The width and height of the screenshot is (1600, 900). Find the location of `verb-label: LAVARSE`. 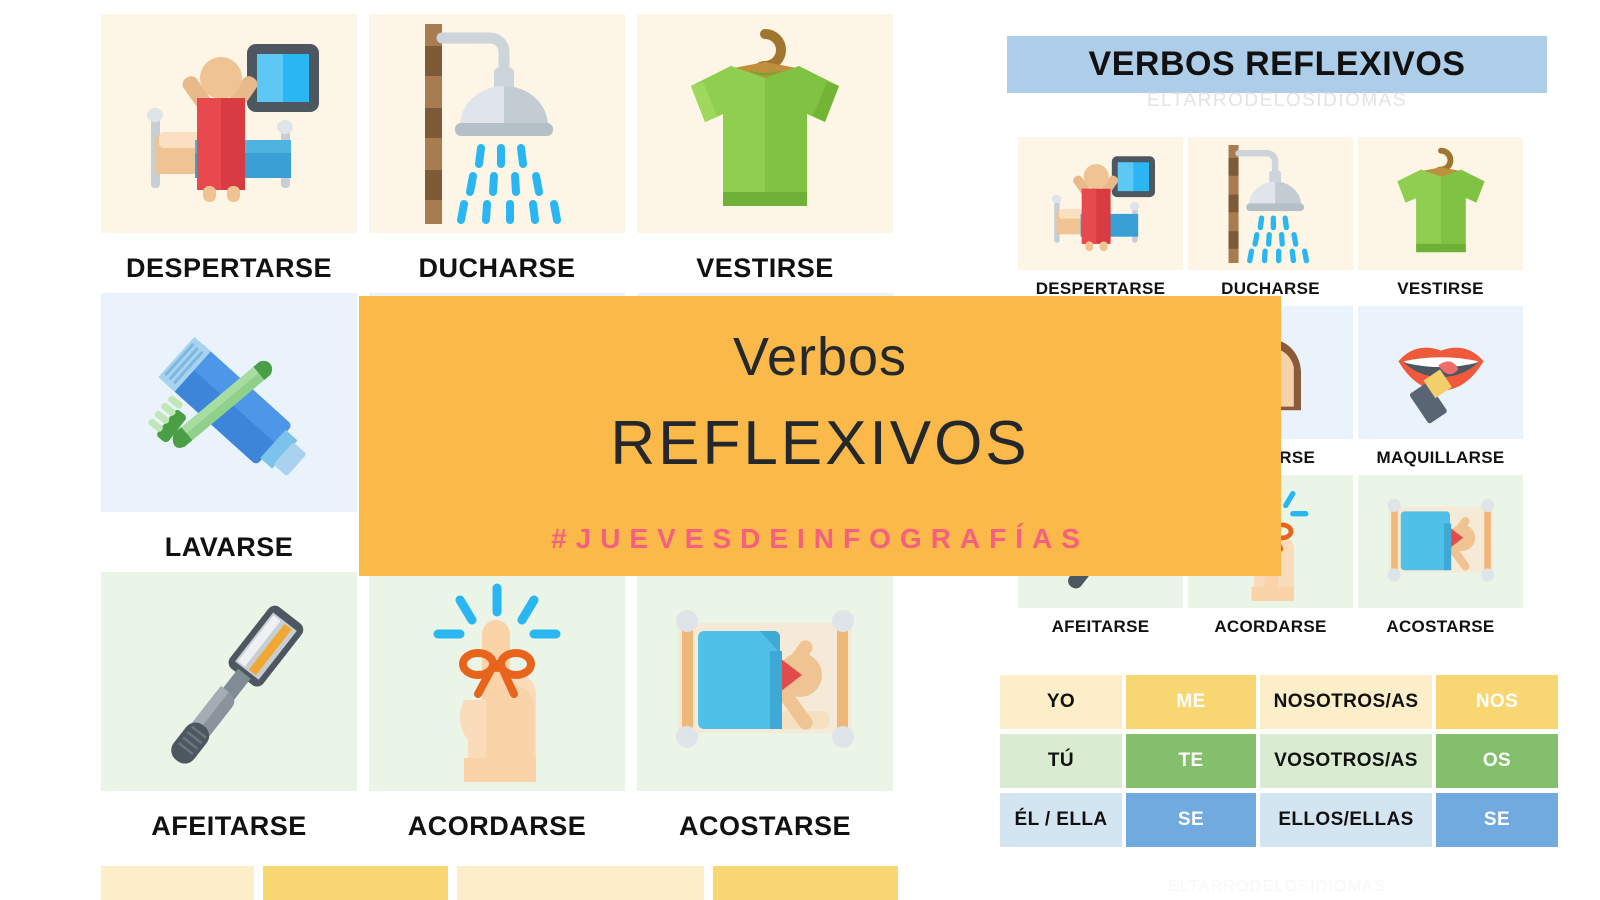

verb-label: LAVARSE is located at coordinates (229, 547).